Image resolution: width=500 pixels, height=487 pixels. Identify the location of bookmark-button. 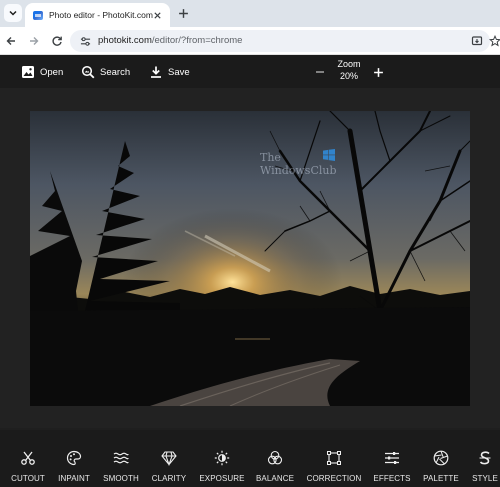
(494, 41).